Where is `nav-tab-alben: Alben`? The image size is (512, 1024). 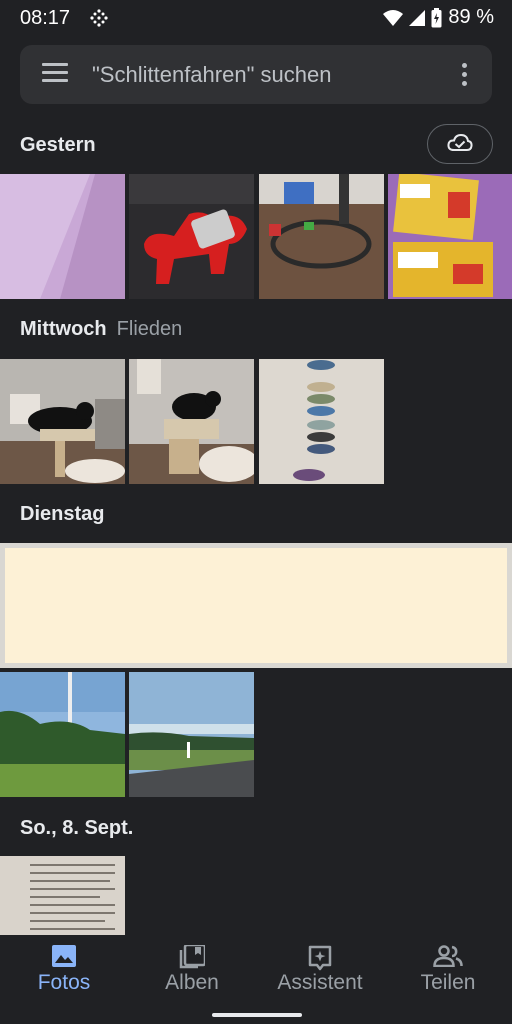 nav-tab-alben: Alben is located at coordinates (192, 970).